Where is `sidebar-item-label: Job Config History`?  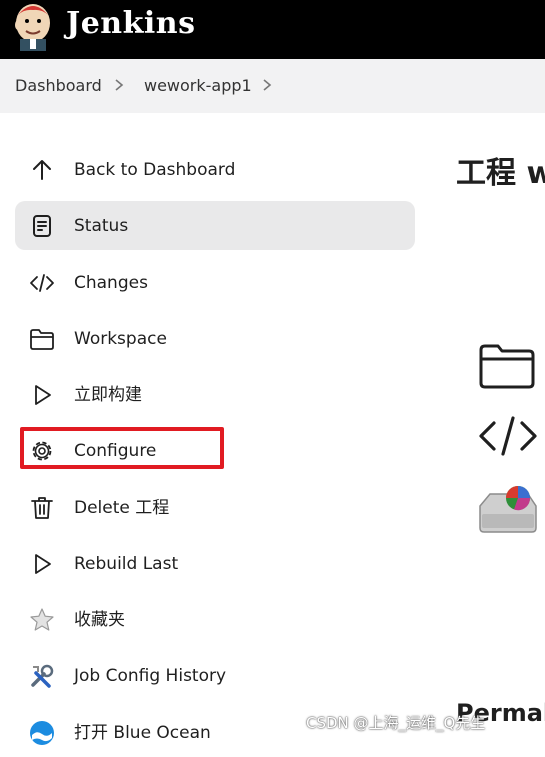 sidebar-item-label: Job Config History is located at coordinates (150, 676).